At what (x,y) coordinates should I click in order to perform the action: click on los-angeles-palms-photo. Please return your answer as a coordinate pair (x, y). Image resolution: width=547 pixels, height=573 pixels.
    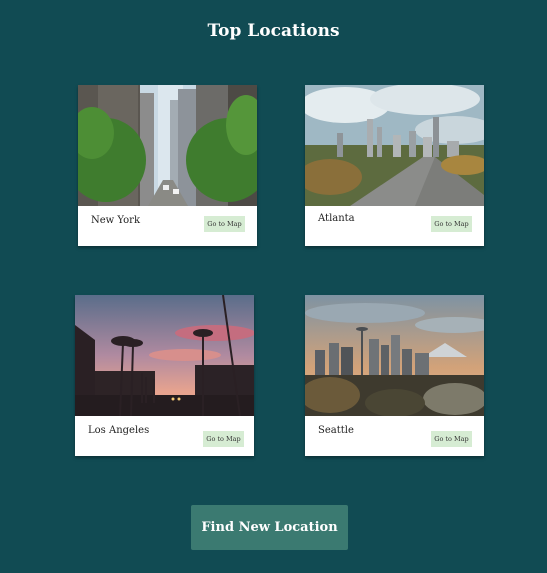
    Looking at the image, I should click on (164, 355).